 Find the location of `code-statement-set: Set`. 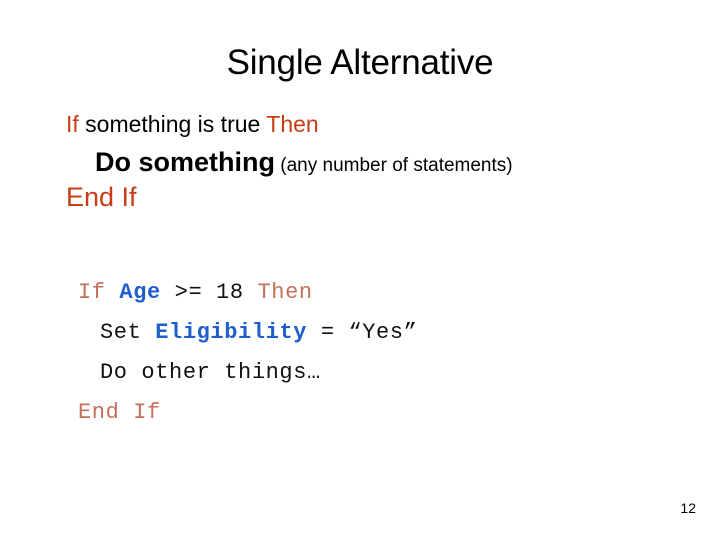

code-statement-set: Set is located at coordinates (128, 332).